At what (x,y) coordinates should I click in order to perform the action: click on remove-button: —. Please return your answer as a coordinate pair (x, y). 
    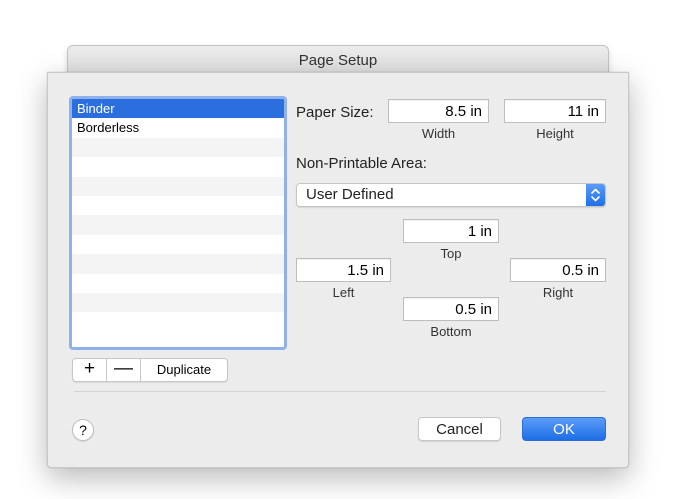
    Looking at the image, I should click on (124, 370).